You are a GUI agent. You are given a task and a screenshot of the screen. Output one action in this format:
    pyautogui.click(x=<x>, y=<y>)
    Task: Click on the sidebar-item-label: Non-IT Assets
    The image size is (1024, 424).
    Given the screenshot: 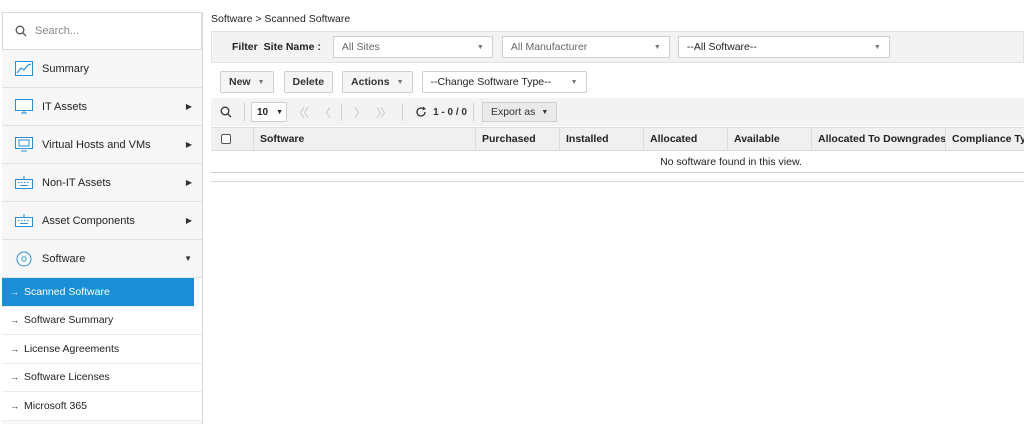 What is the action you would take?
    pyautogui.click(x=76, y=182)
    